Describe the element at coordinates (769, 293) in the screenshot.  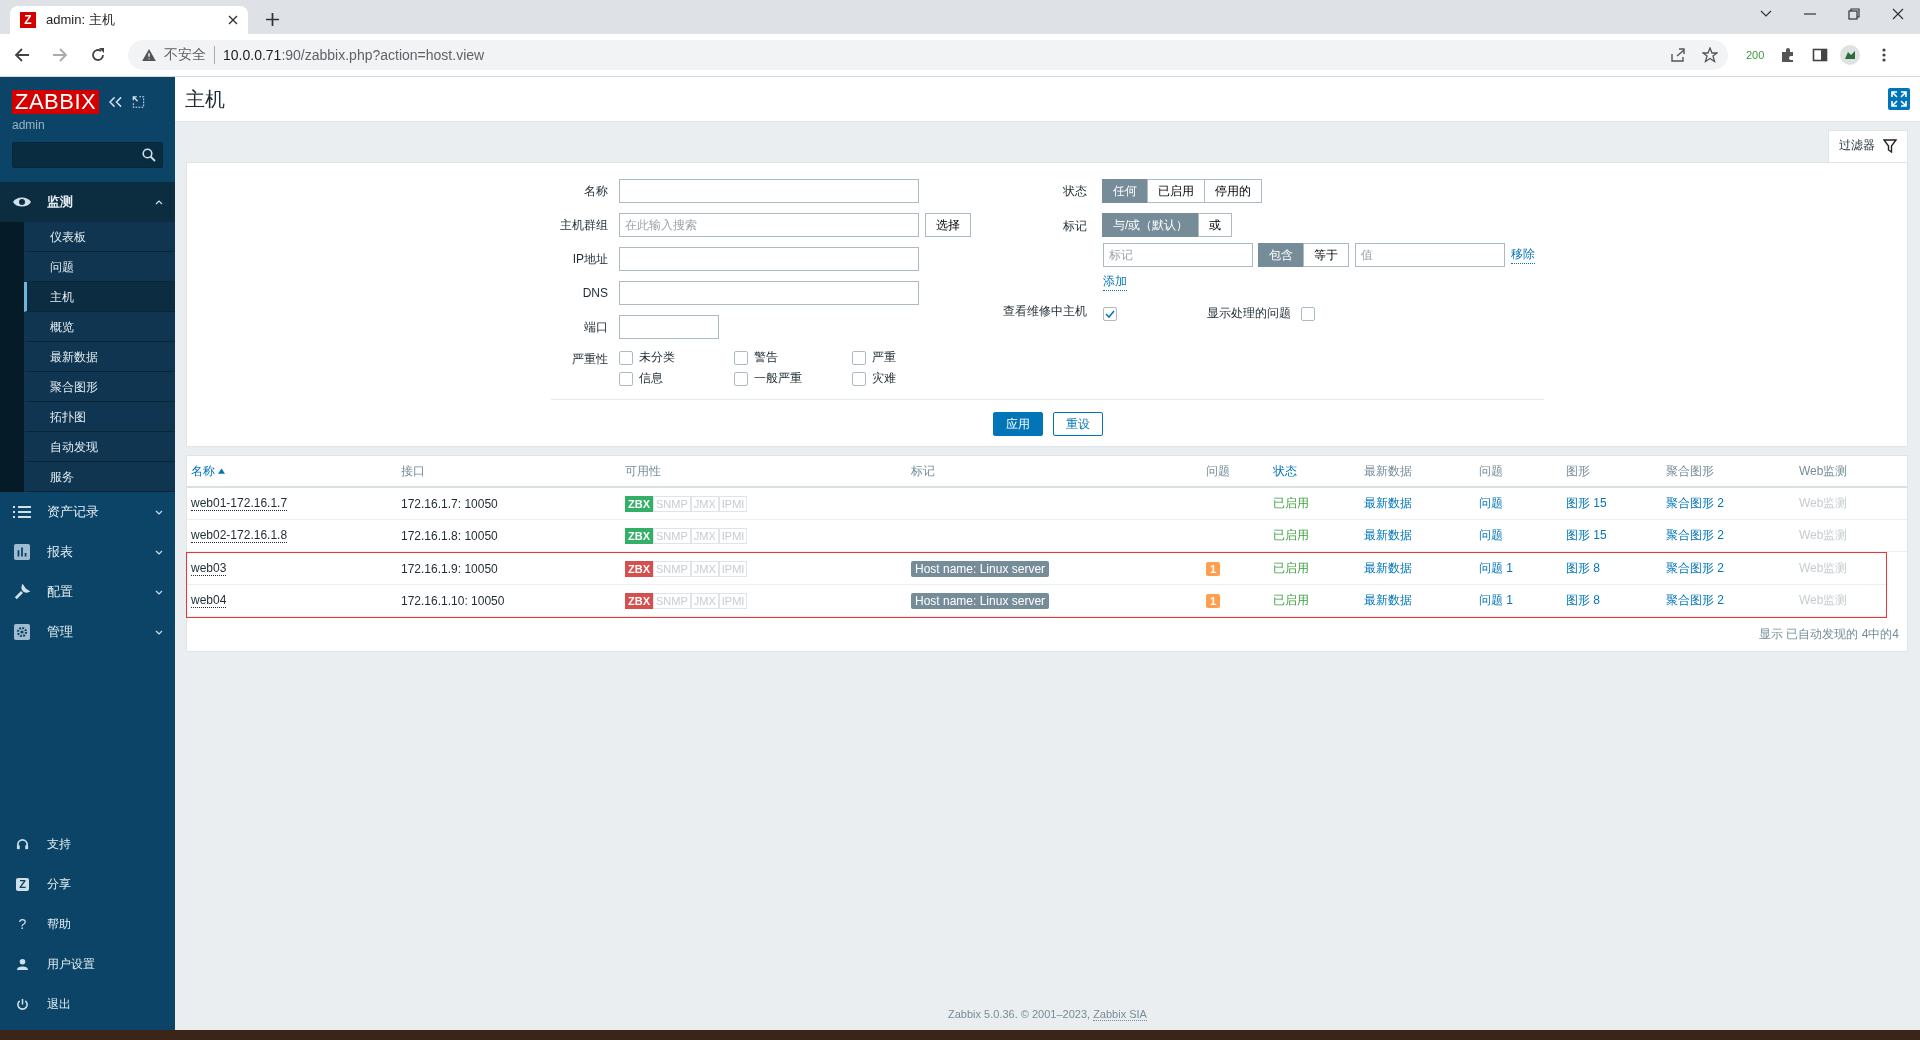
I see `dns-field` at that location.